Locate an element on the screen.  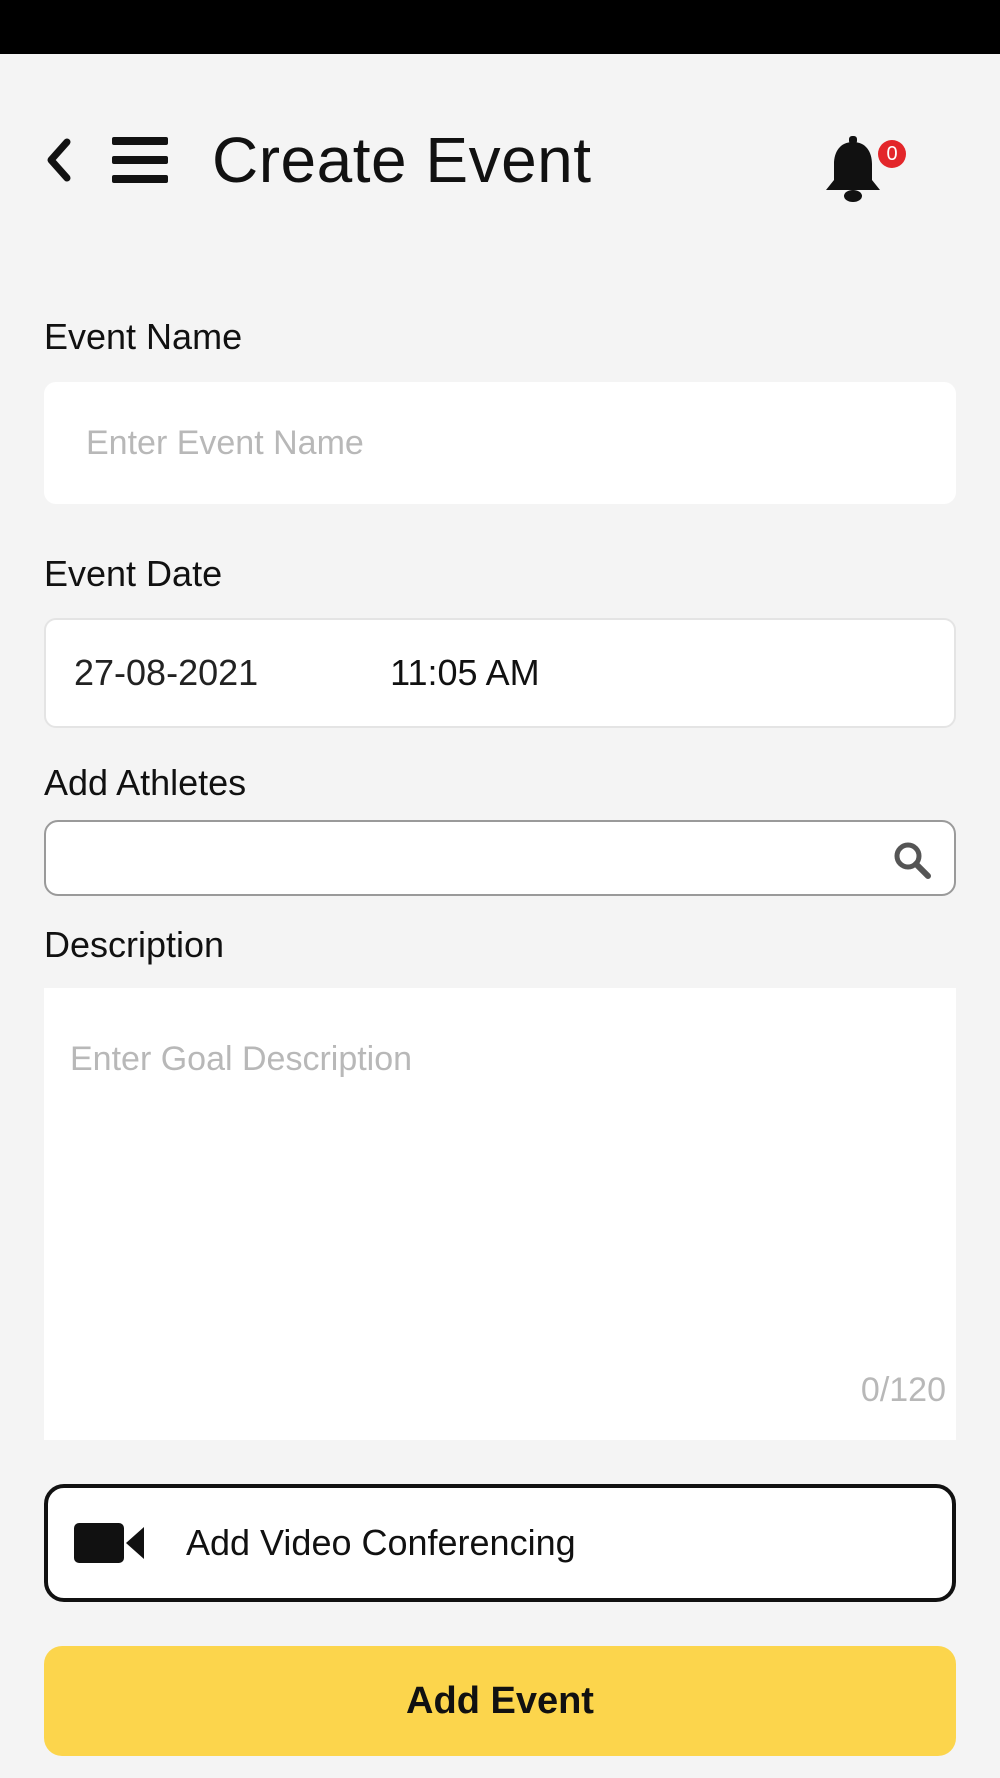
page-title: Create Event is located at coordinates (402, 160).